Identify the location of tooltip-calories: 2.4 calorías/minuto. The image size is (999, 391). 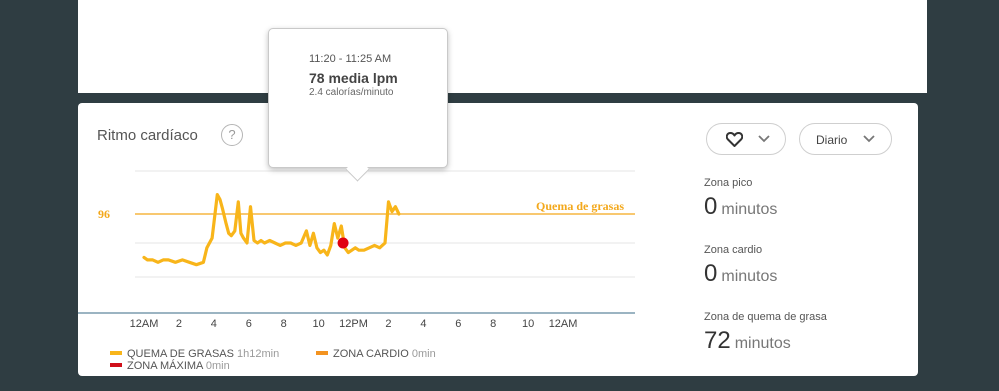
(351, 92).